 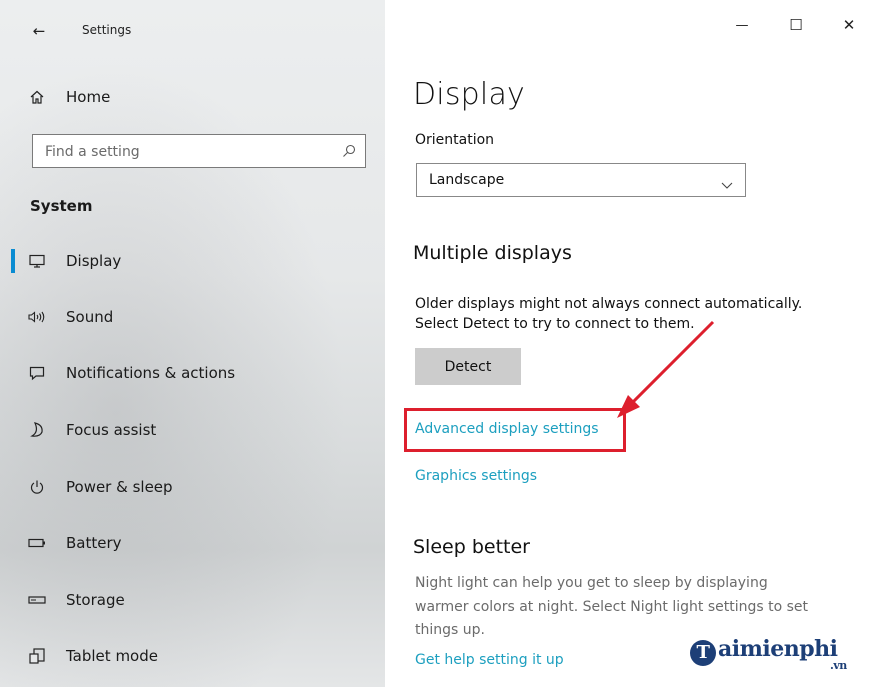 What do you see at coordinates (192, 317) in the screenshot?
I see `sidebar-item-sound: Sound` at bounding box center [192, 317].